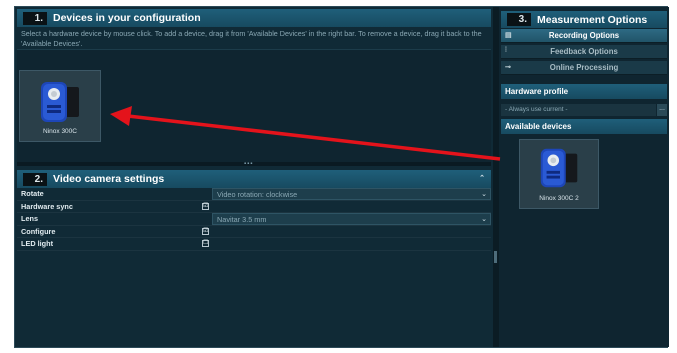 The width and height of the screenshot is (677, 353). Describe the element at coordinates (35, 18) in the screenshot. I see `config-panel-number: 1.` at that location.